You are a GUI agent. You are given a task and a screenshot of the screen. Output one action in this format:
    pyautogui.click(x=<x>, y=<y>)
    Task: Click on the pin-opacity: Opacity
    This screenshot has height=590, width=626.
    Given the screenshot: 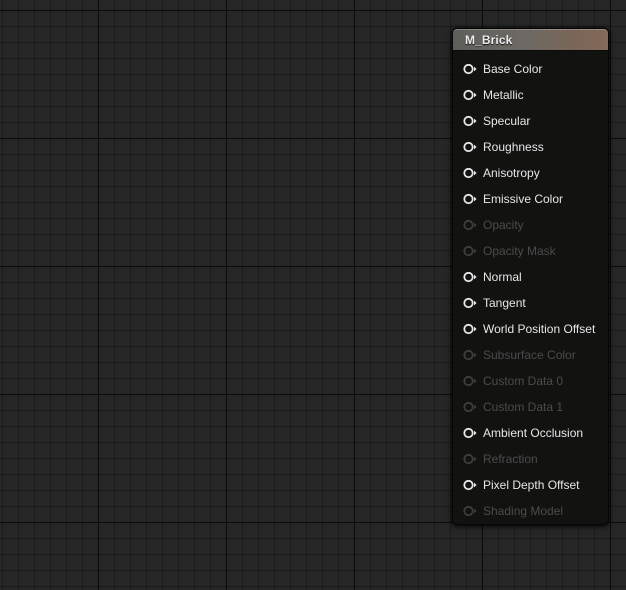 What is the action you would take?
    pyautogui.click(x=530, y=225)
    